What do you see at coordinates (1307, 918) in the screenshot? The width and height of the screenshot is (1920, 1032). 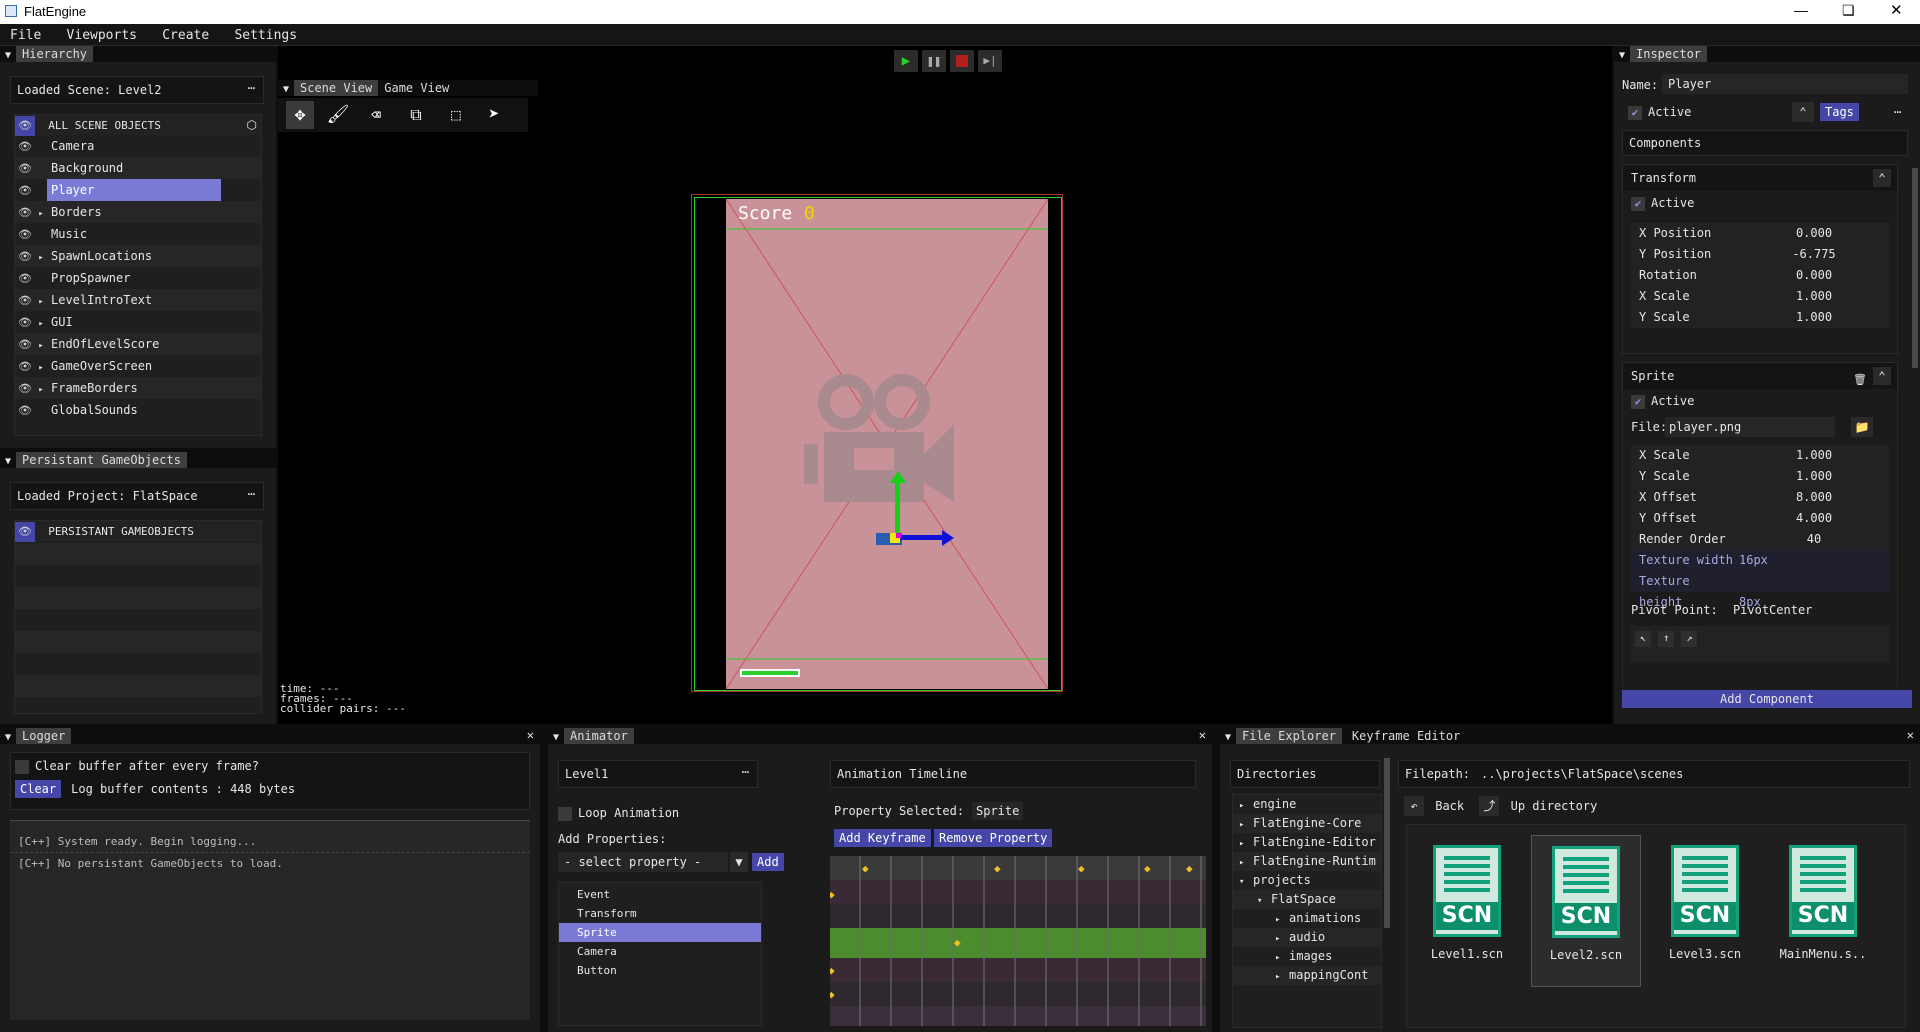 I see `directory-item: ▸ animations` at bounding box center [1307, 918].